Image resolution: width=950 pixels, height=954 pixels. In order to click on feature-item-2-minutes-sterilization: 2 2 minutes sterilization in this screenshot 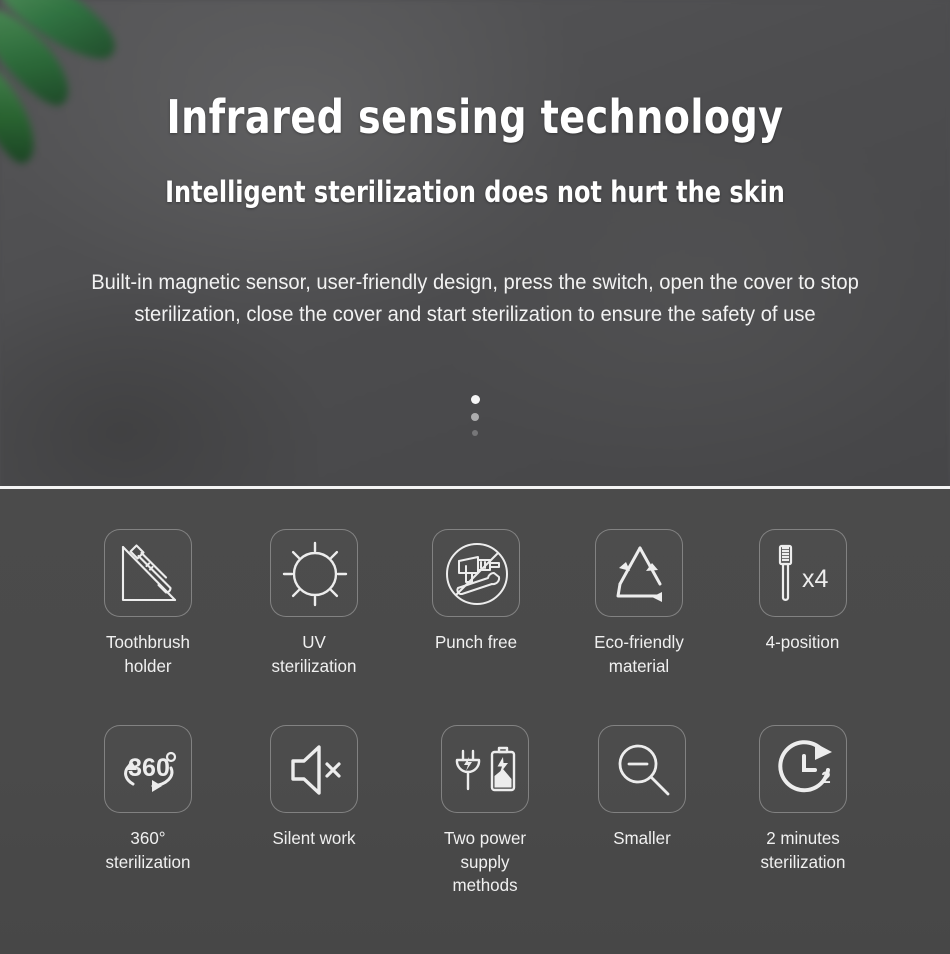, I will do `click(803, 799)`.